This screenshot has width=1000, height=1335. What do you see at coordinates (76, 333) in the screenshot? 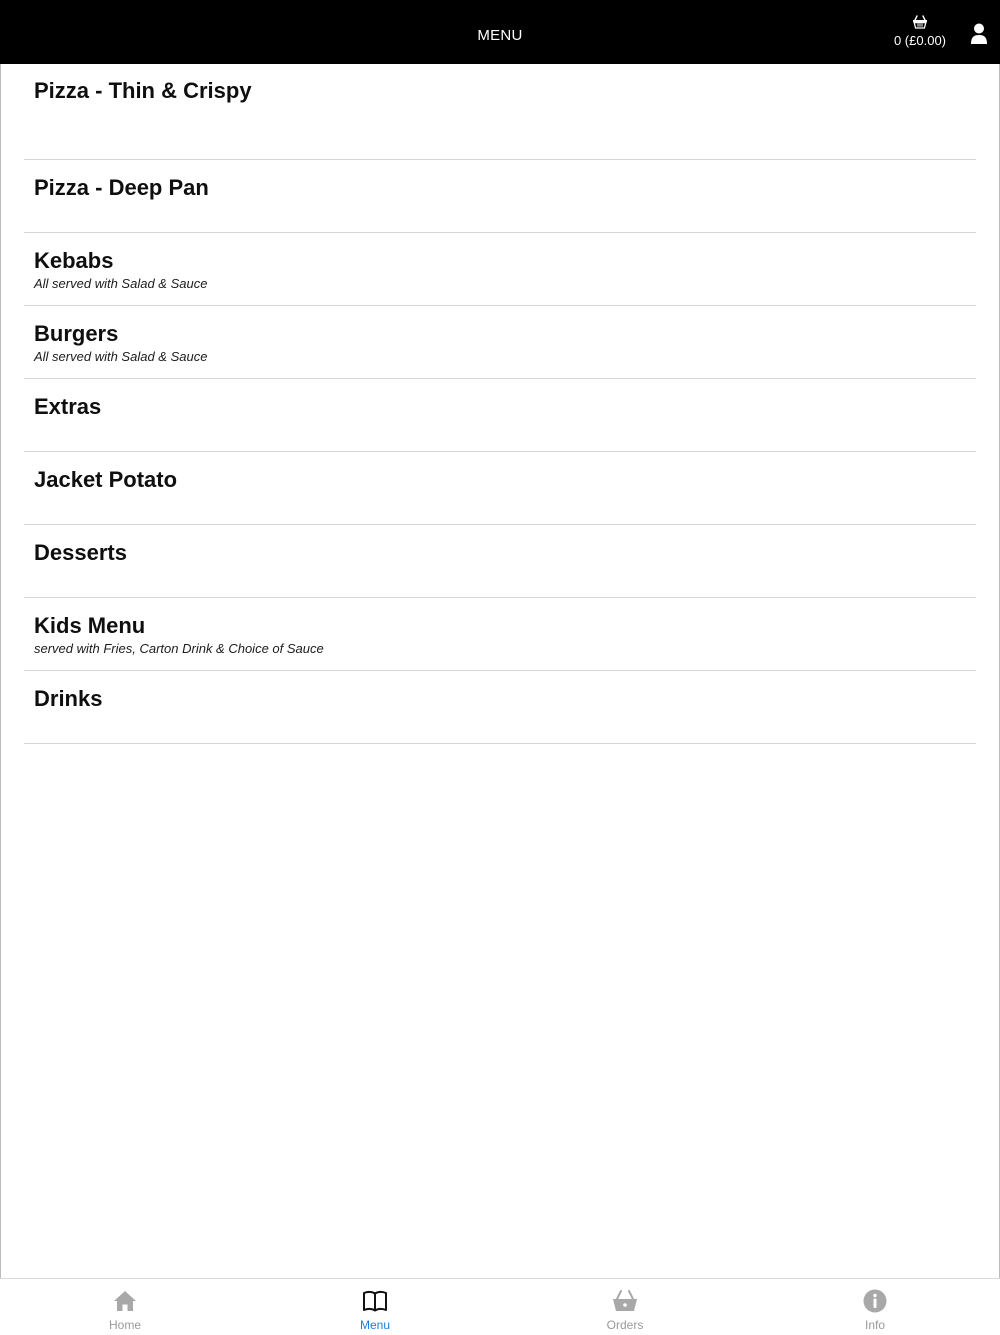
I see `category-title: Burgers` at bounding box center [76, 333].